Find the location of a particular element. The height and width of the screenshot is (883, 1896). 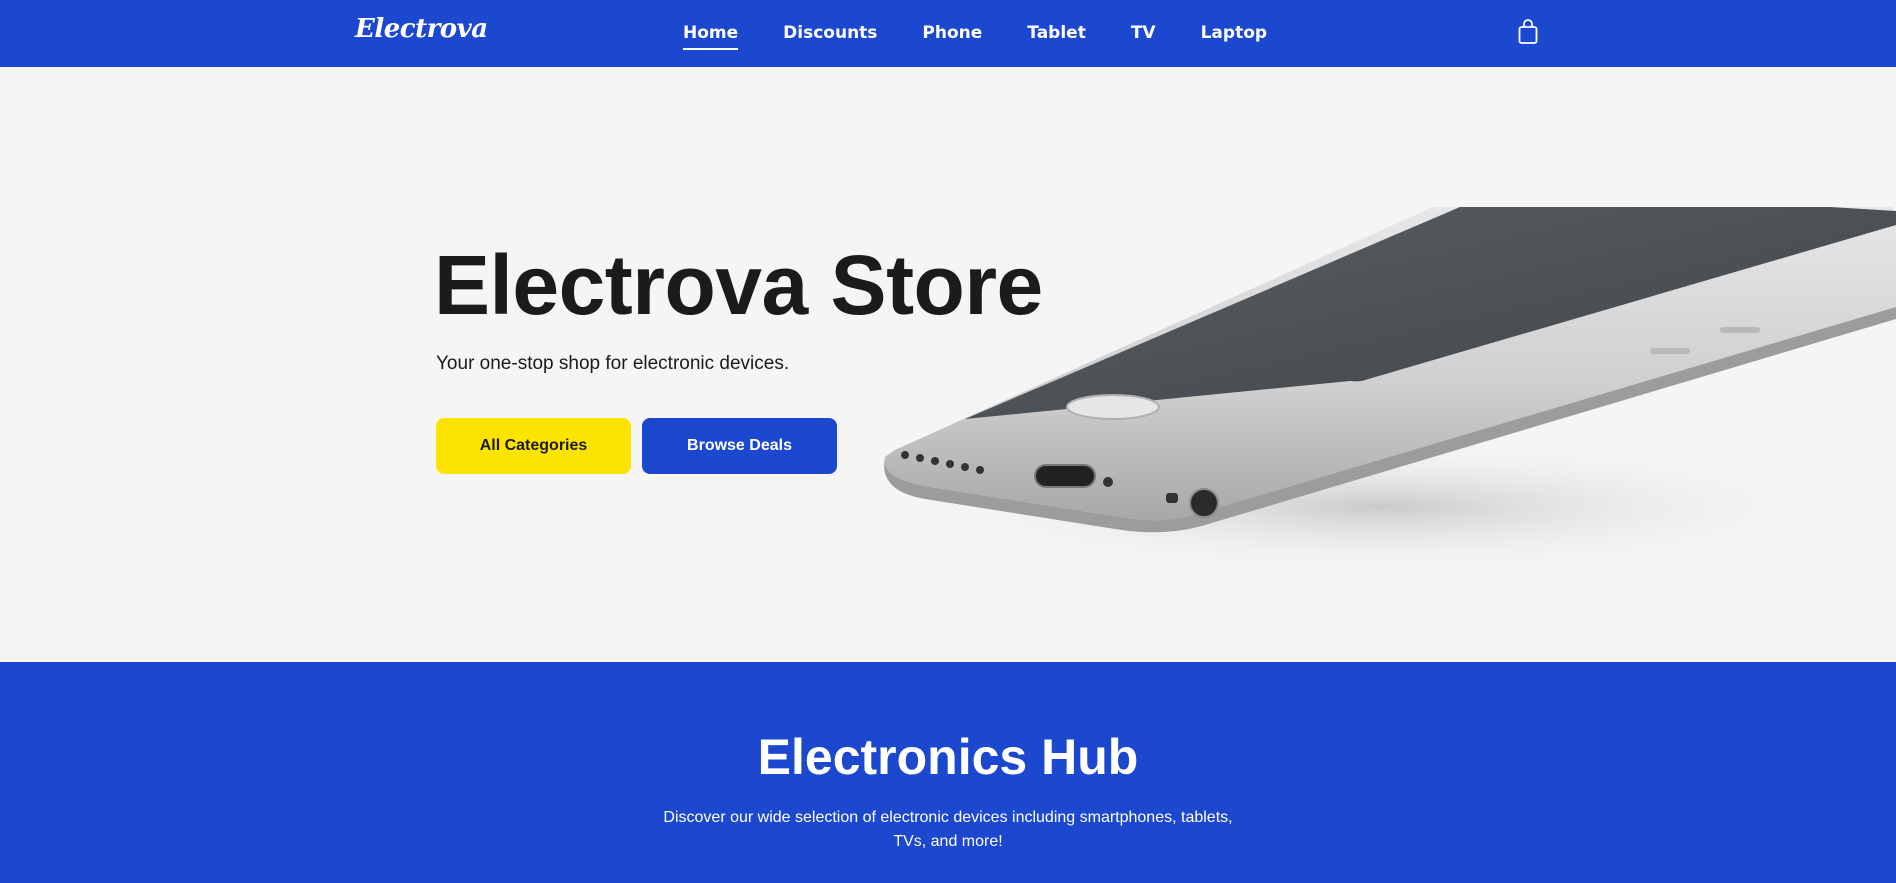

hub-title: Electronics Hub is located at coordinates (948, 757).